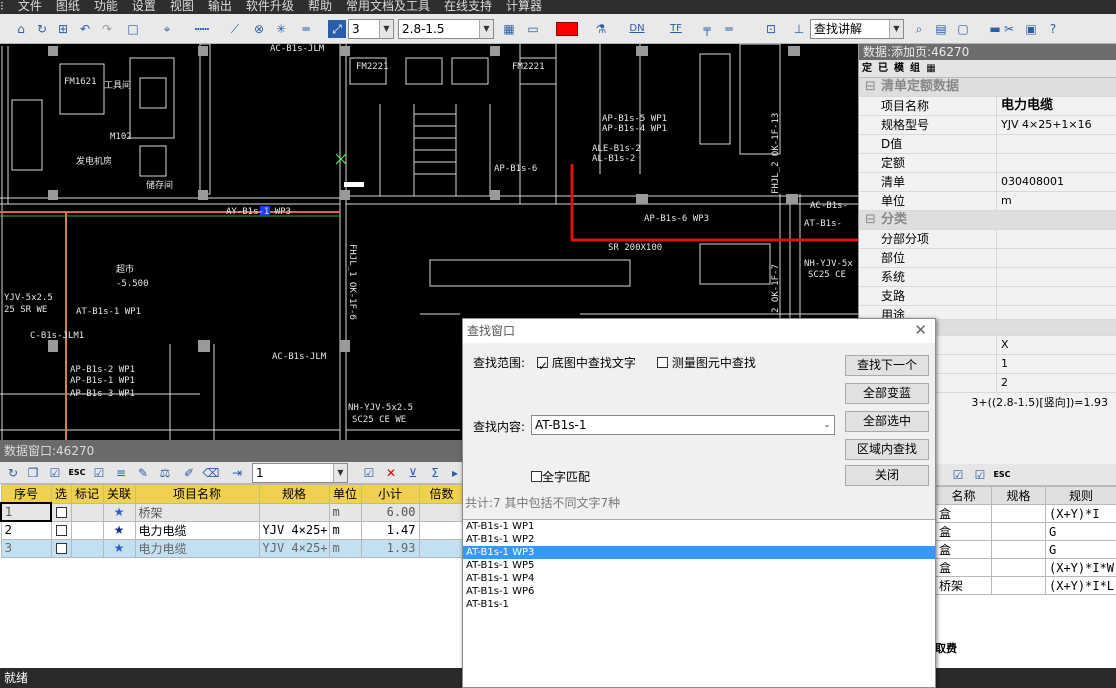  Describe the element at coordinates (1080, 585) in the screenshot. I see `rule-formula: (X+Y)*I*L` at that location.